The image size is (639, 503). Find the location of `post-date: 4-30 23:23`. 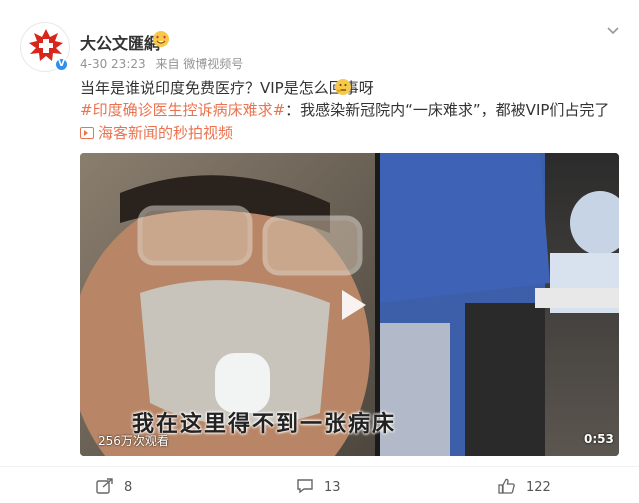

post-date: 4-30 23:23 is located at coordinates (113, 64).